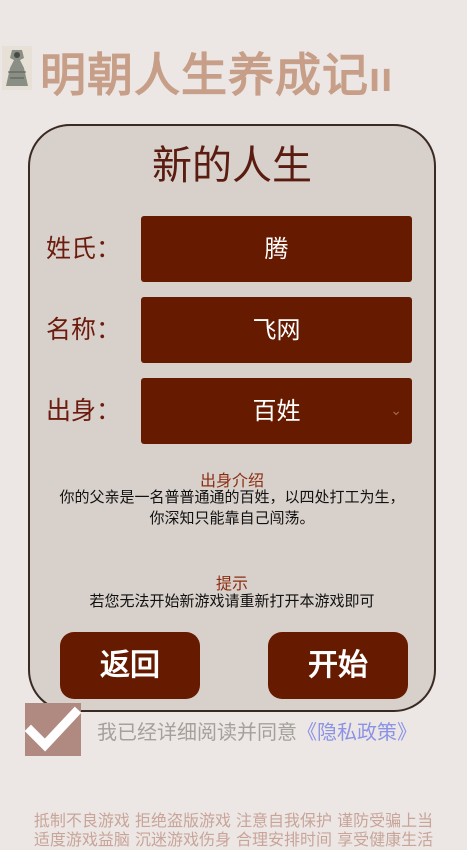  What do you see at coordinates (84, 329) in the screenshot?
I see `given-name-label: 名称：` at bounding box center [84, 329].